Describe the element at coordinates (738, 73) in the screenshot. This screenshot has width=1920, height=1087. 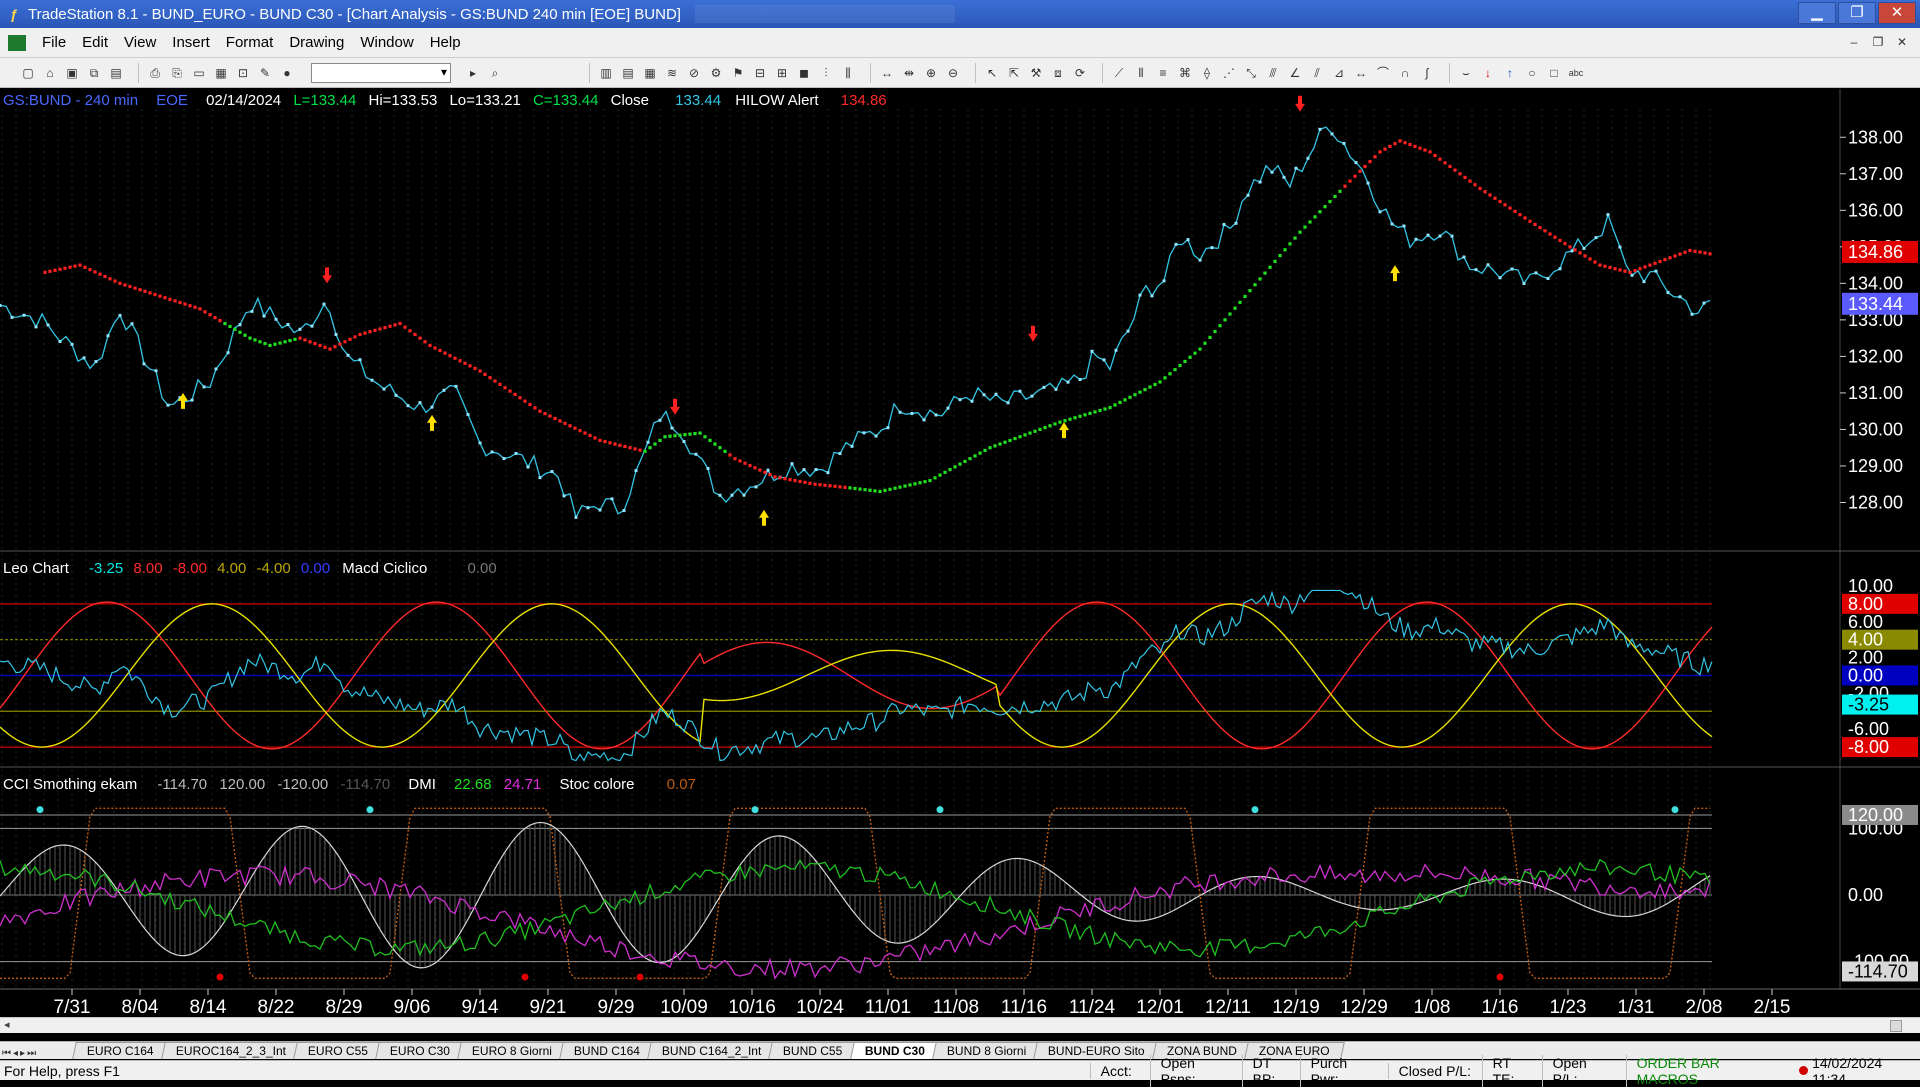
I see `alert-icon: ⚑` at that location.